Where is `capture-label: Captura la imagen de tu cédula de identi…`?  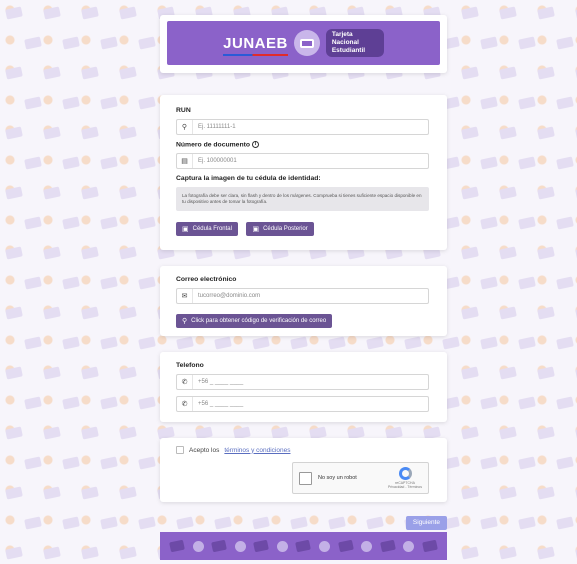
capture-label: Captura la imagen de tu cédula de identi… is located at coordinates (248, 179).